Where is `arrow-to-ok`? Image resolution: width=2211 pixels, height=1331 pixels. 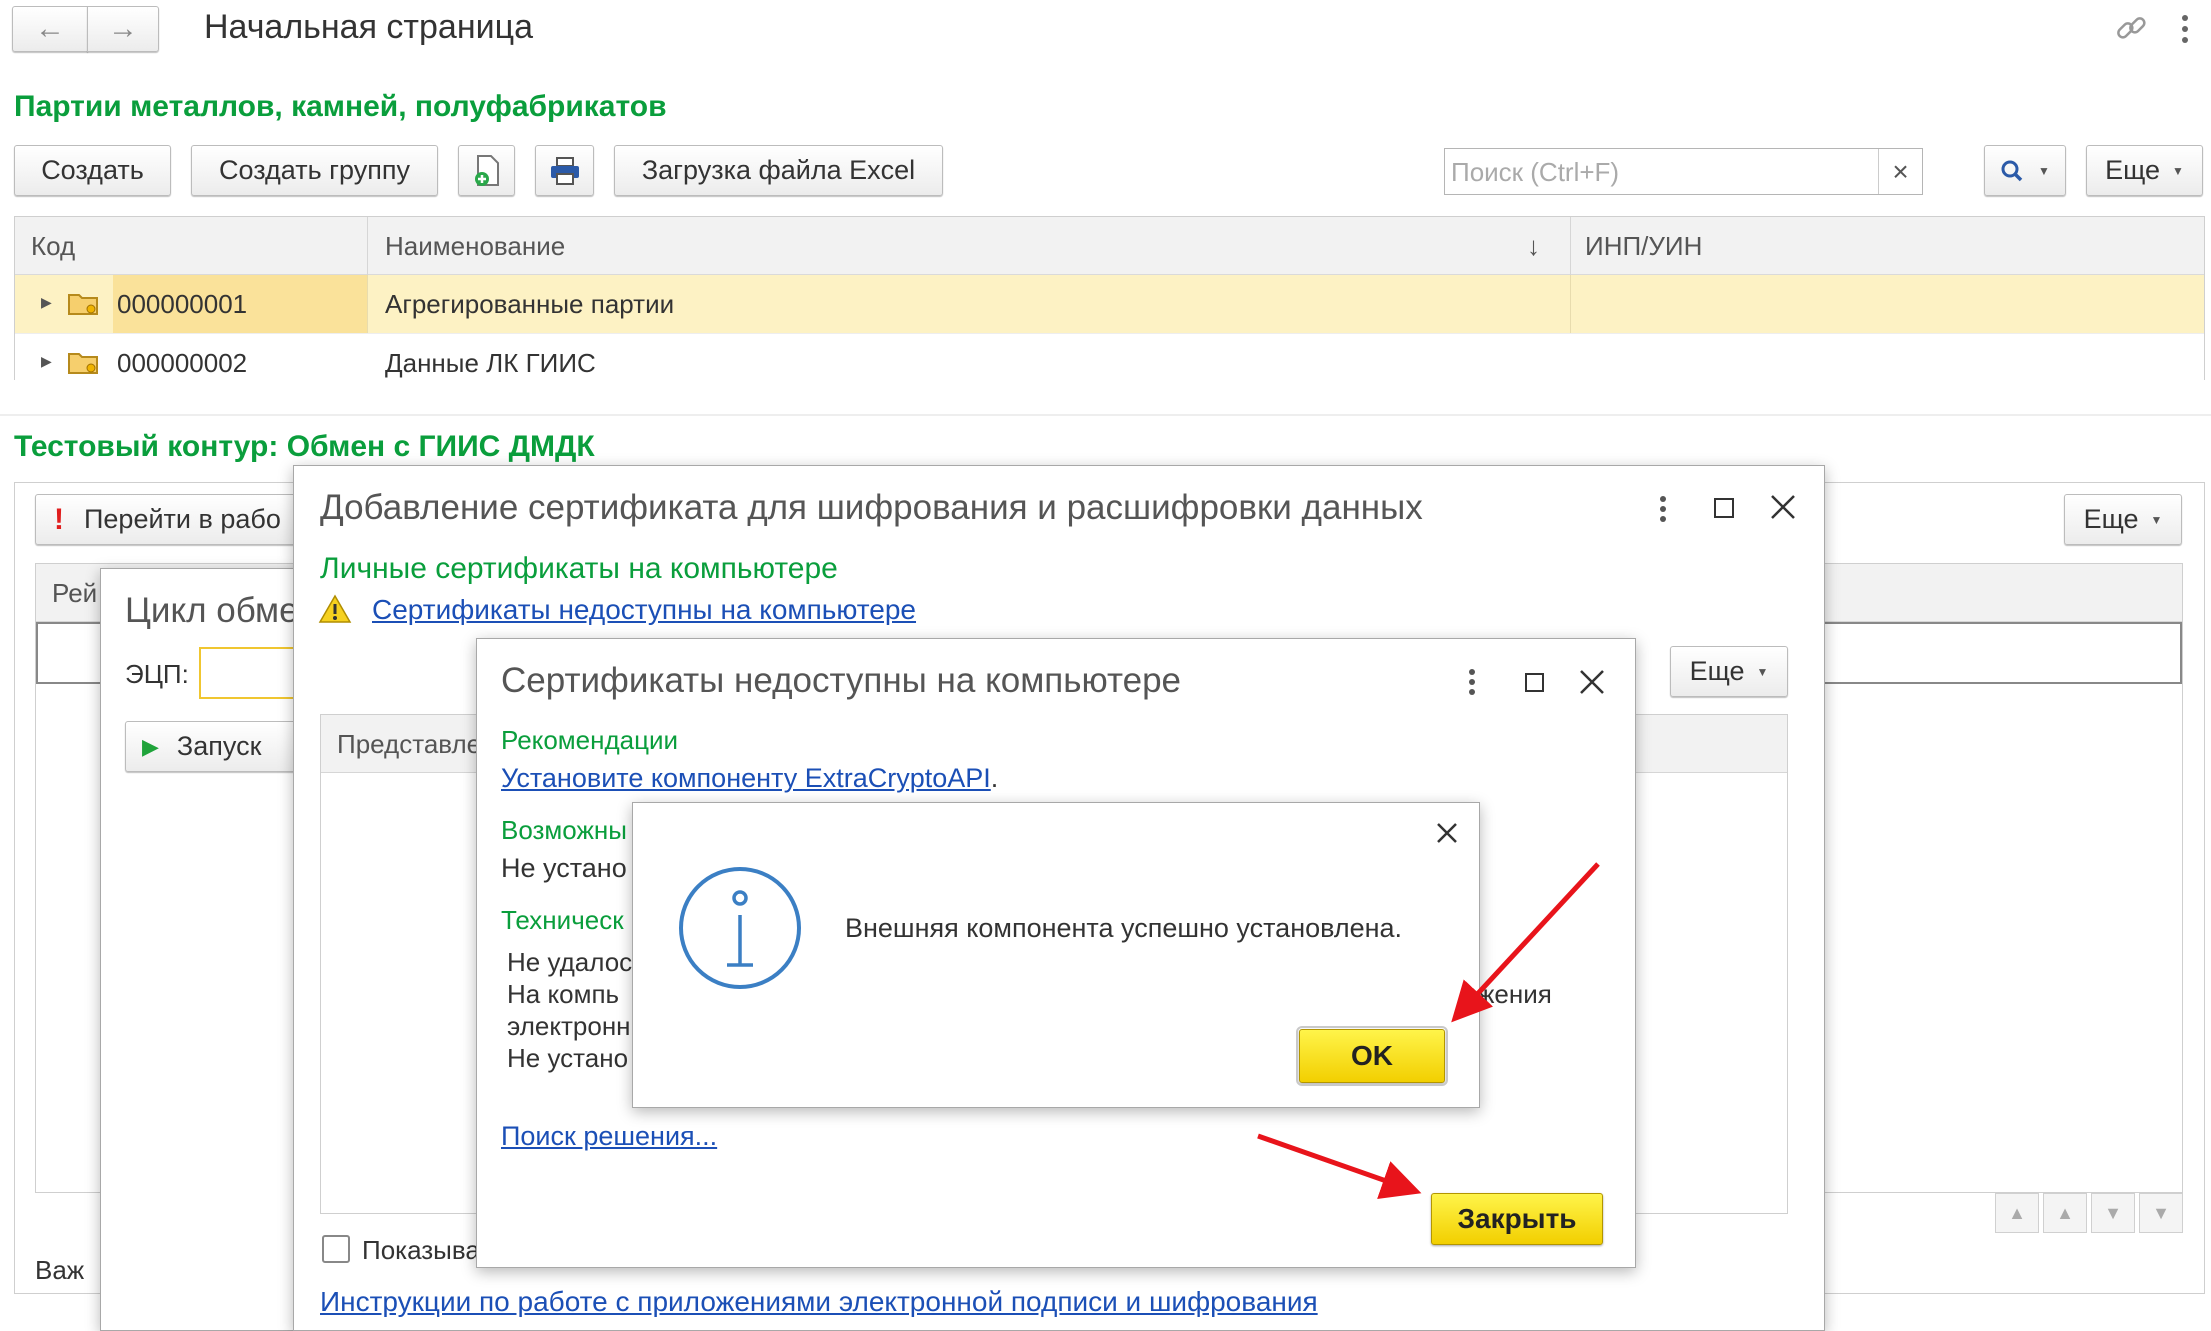
arrow-to-ok is located at coordinates (1525, 942).